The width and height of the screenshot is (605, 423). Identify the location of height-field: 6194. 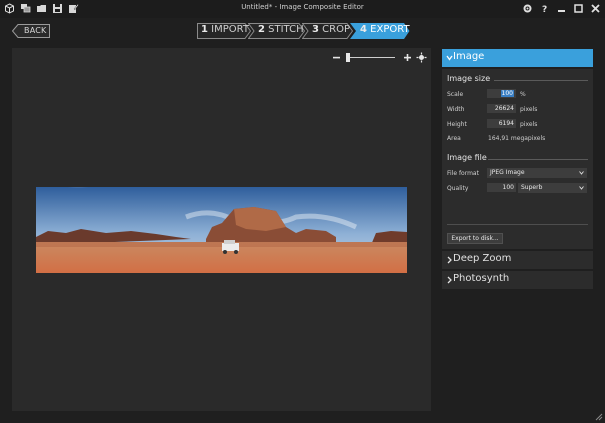
(501, 123).